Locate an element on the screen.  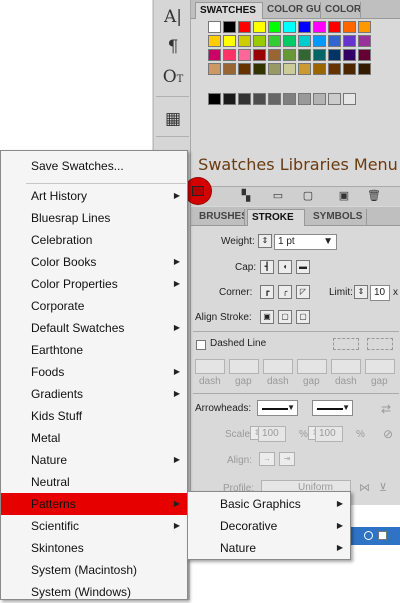
submenu-item-nature: Nature ▶ is located at coordinates (269, 548).